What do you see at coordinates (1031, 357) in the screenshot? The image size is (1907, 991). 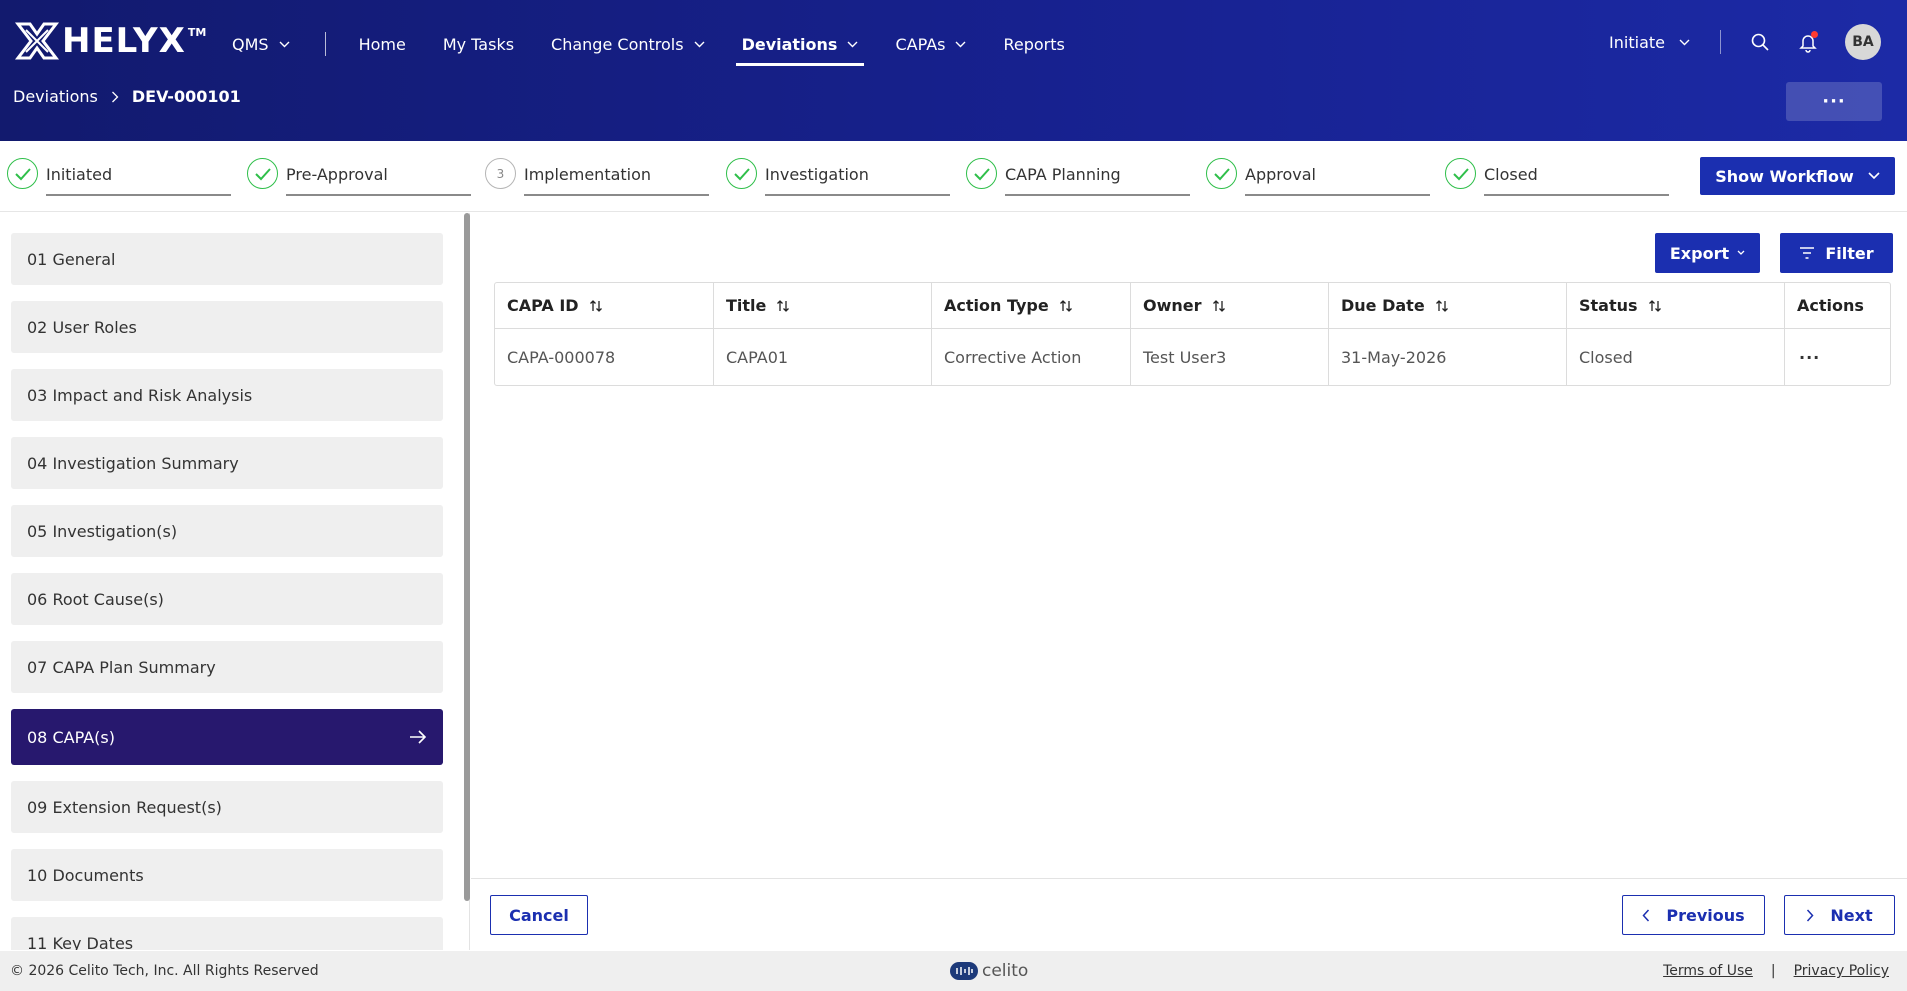 I see `cell-action-type: Corrective Action` at bounding box center [1031, 357].